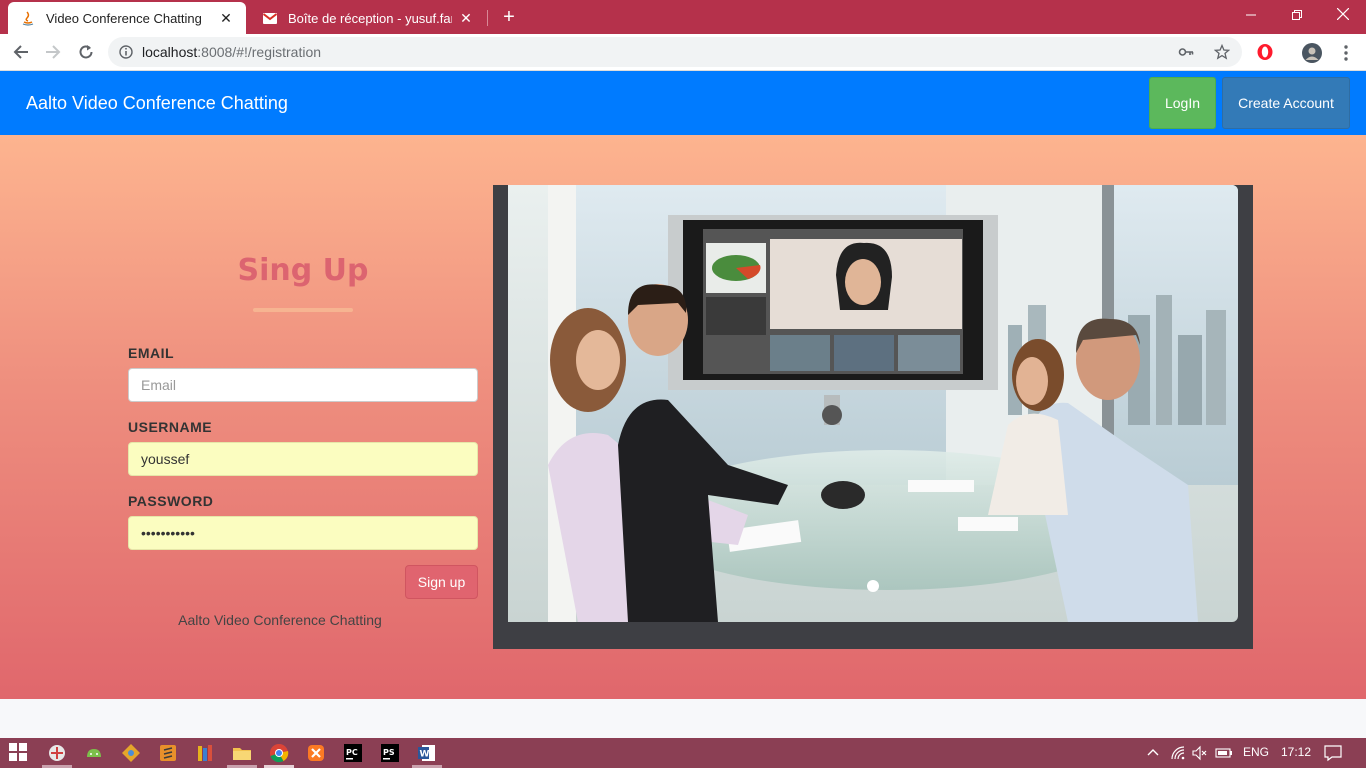  I want to click on phpstorm-icon: PS, so click(390, 753).